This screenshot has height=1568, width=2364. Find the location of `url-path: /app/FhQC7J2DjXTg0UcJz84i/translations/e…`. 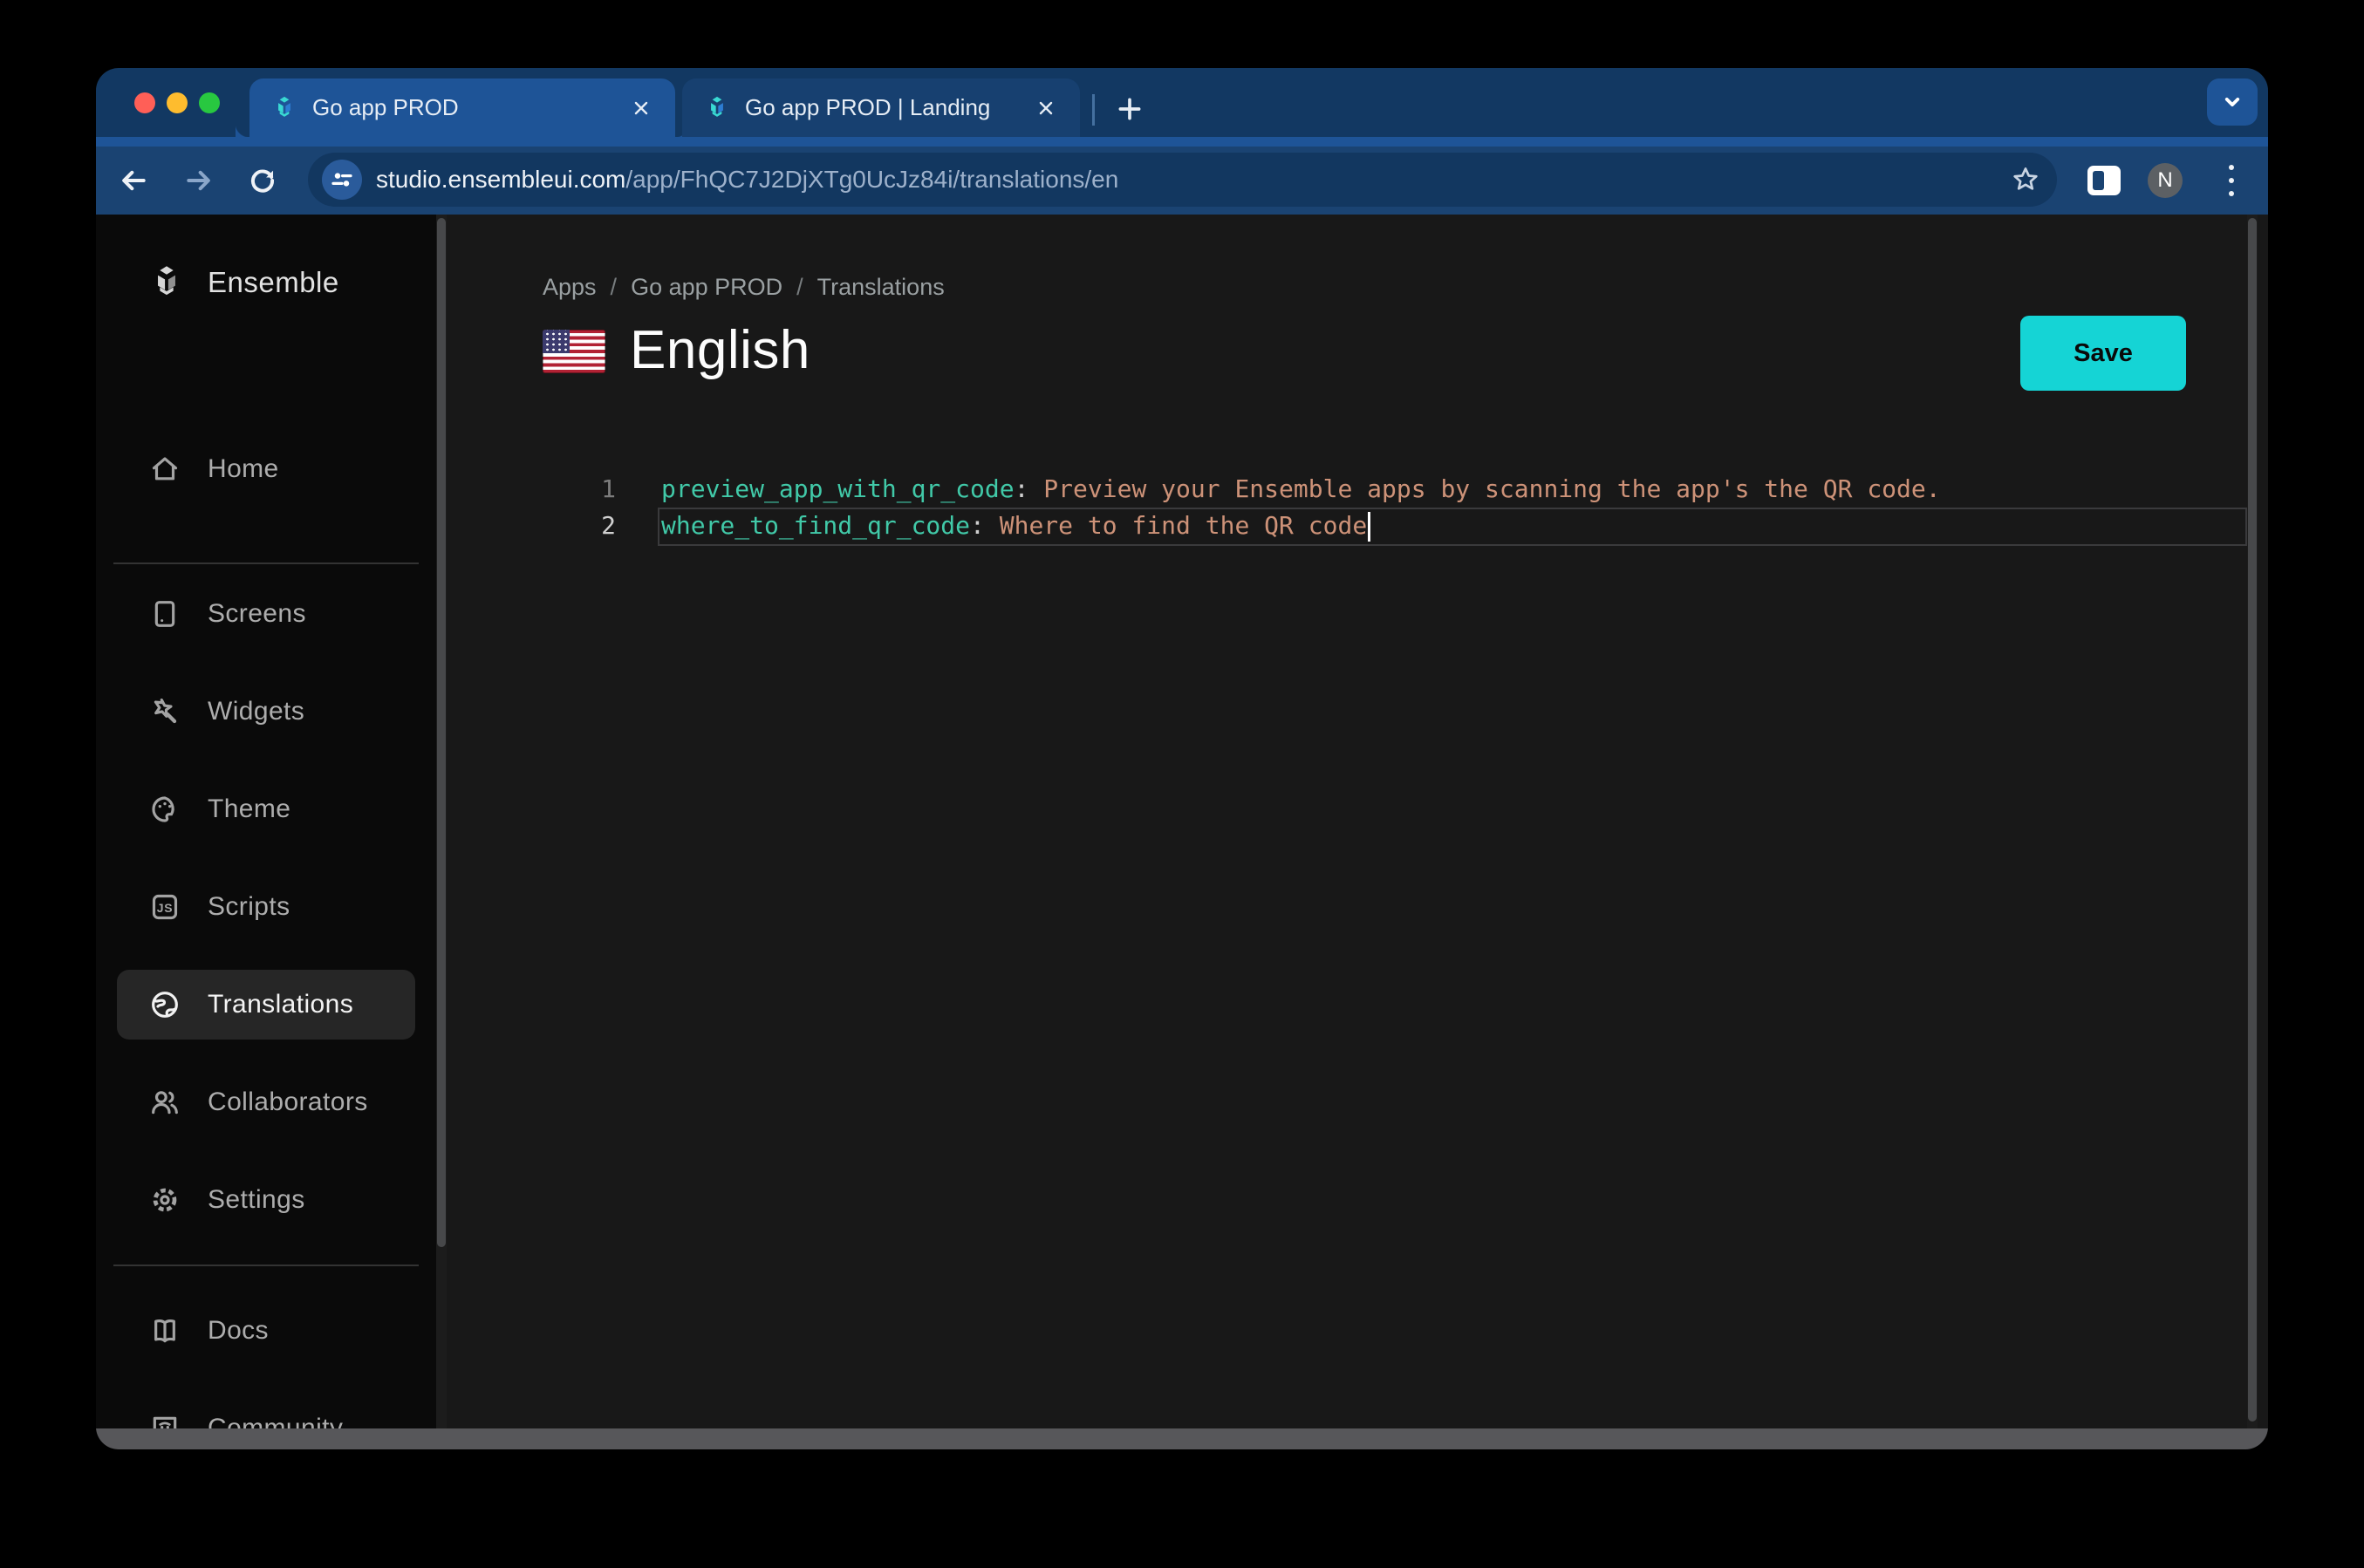

url-path: /app/FhQC7J2DjXTg0UcJz84i/translations/e… is located at coordinates (872, 179).